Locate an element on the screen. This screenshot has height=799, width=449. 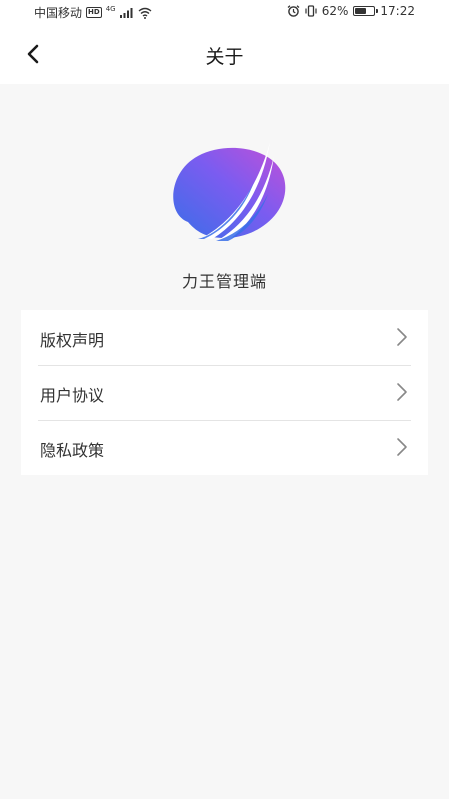
app-logo-icon is located at coordinates (224, 191).